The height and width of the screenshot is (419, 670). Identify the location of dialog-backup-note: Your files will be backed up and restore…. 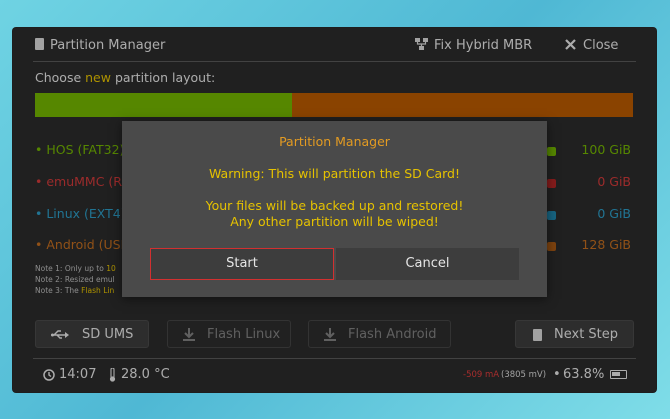
(334, 205).